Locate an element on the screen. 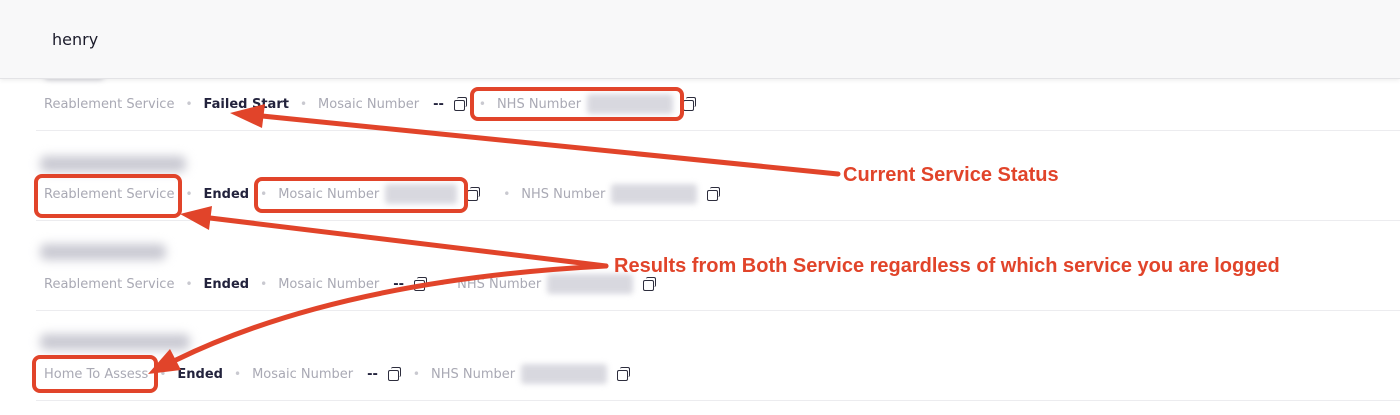 This screenshot has width=1400, height=415. search-query: henry is located at coordinates (75, 39).